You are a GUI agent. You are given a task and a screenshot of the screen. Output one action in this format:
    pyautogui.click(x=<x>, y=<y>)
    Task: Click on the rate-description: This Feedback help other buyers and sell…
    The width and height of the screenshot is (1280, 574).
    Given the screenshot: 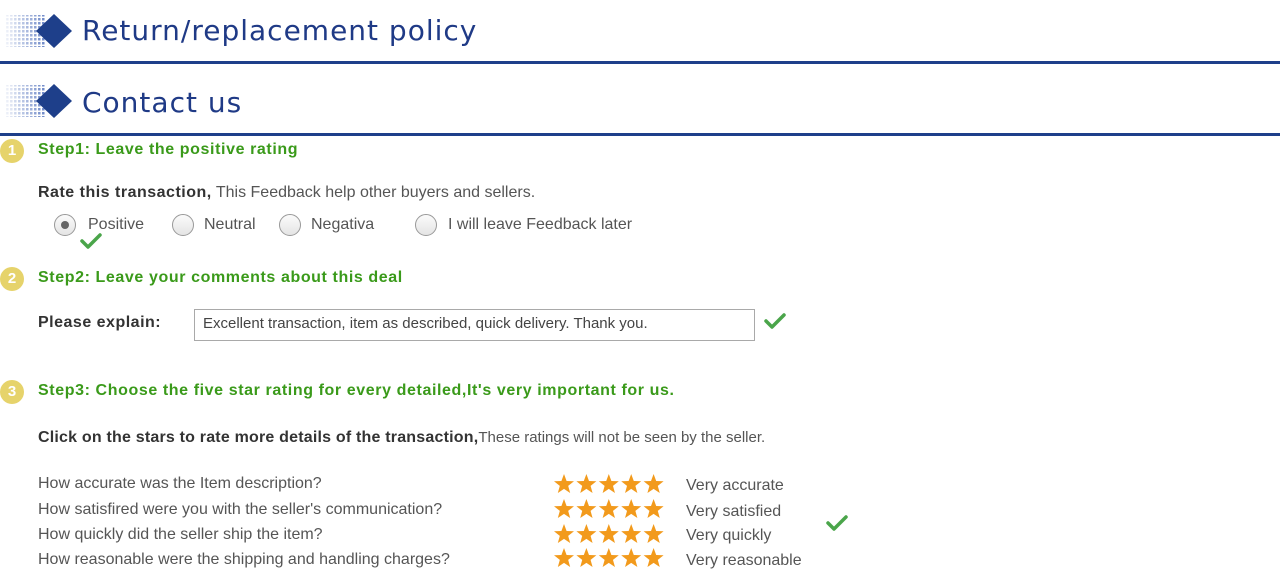 What is the action you would take?
    pyautogui.click(x=373, y=192)
    